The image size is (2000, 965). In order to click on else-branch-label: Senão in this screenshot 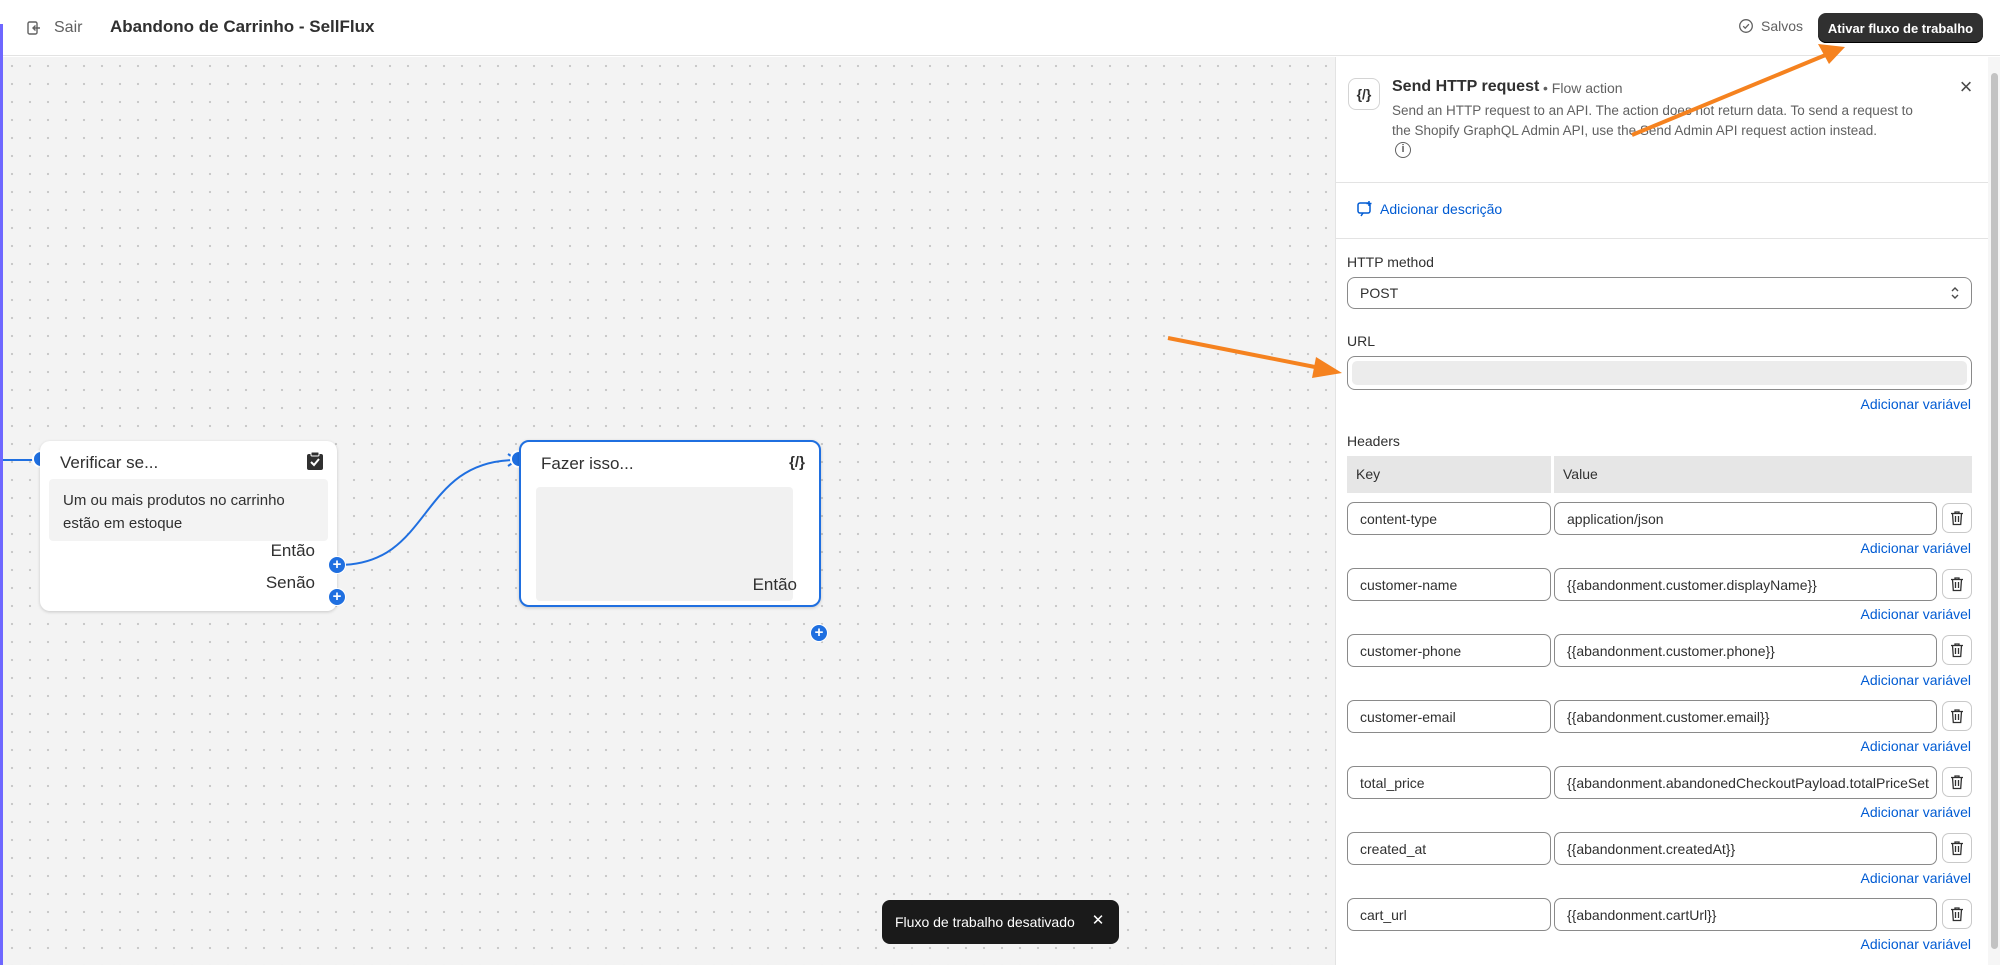, I will do `click(290, 582)`.